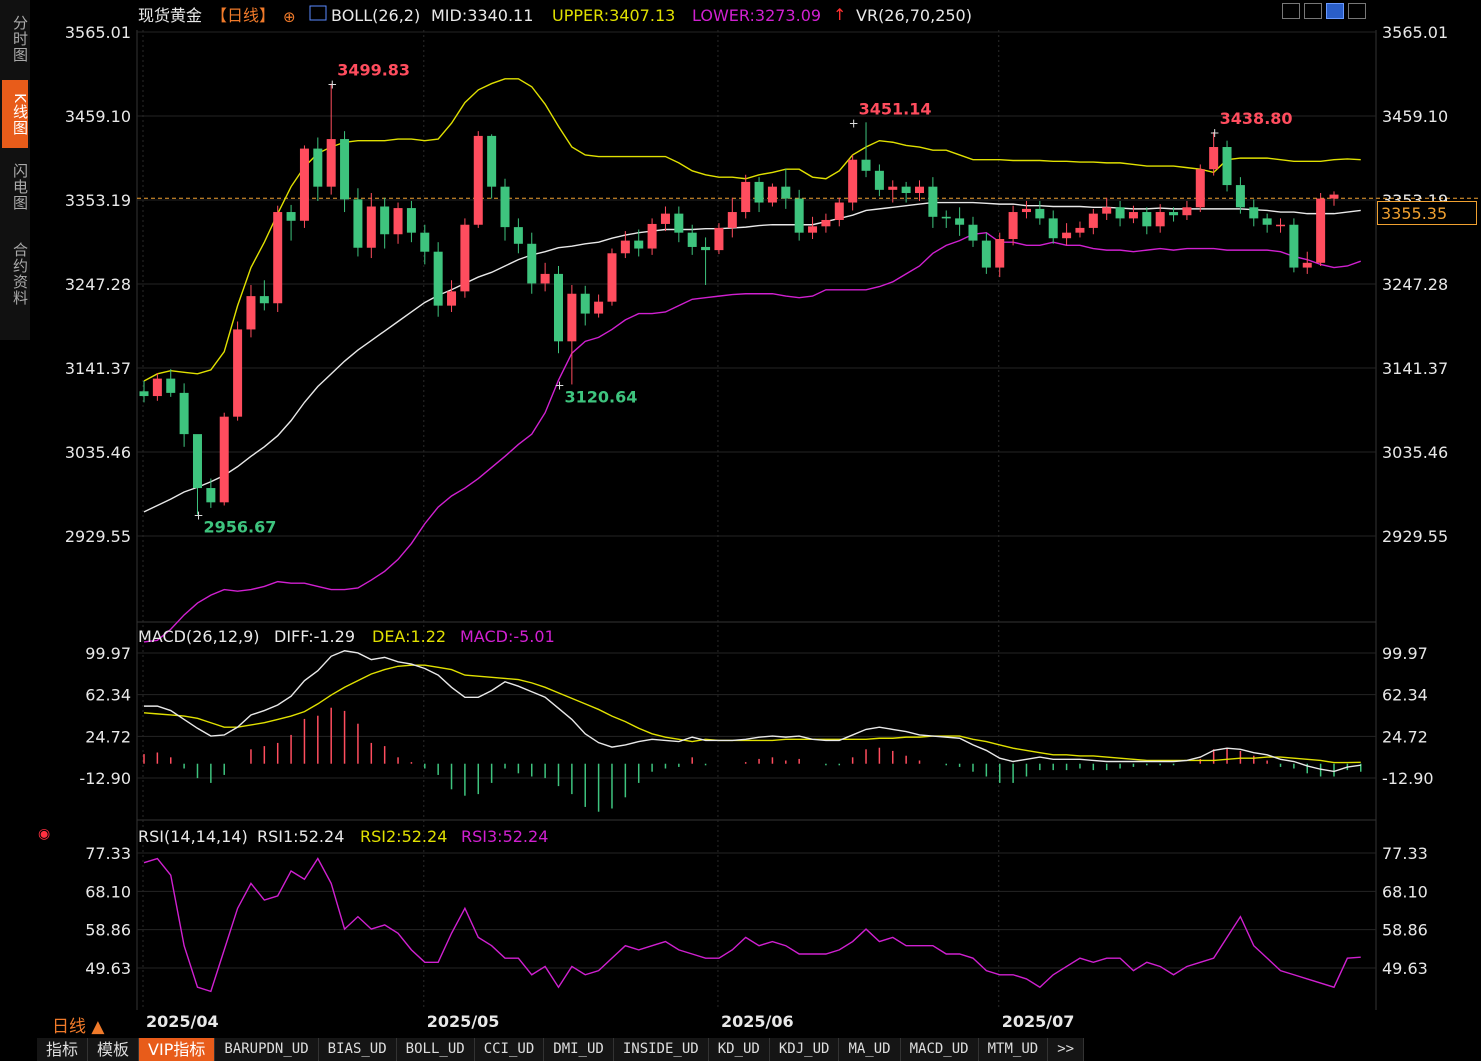 The height and width of the screenshot is (1061, 1481). What do you see at coordinates (177, 1049) in the screenshot?
I see `tab-vip-indicators: VIP指标` at bounding box center [177, 1049].